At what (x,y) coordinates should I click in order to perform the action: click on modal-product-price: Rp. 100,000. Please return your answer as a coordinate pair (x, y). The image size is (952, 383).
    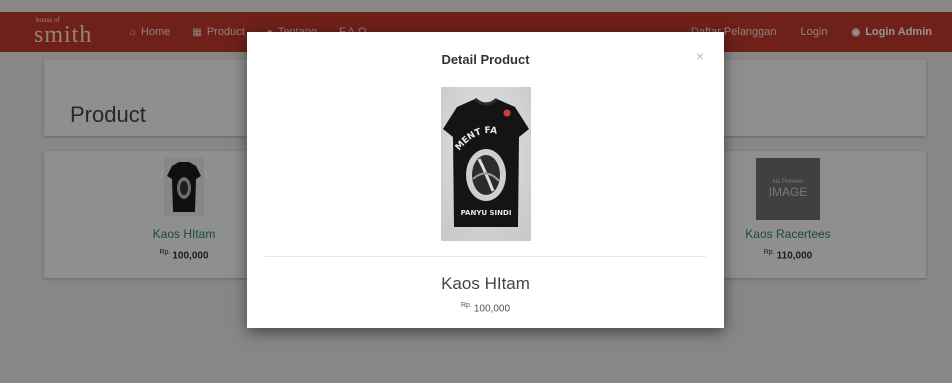
    Looking at the image, I should click on (485, 308).